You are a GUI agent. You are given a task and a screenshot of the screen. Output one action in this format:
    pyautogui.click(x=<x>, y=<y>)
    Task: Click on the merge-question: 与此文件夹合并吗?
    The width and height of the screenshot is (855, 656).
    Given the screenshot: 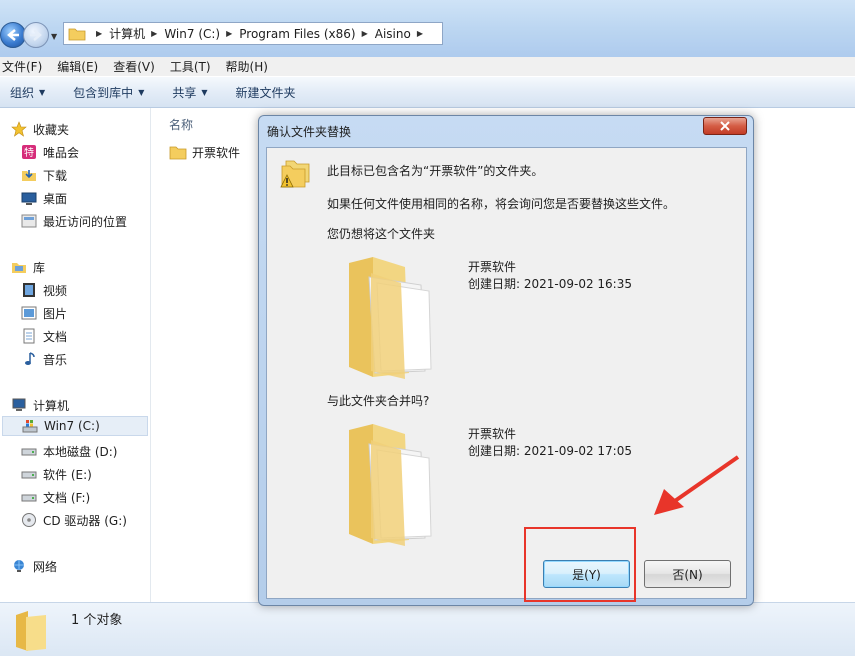 What is the action you would take?
    pyautogui.click(x=378, y=401)
    